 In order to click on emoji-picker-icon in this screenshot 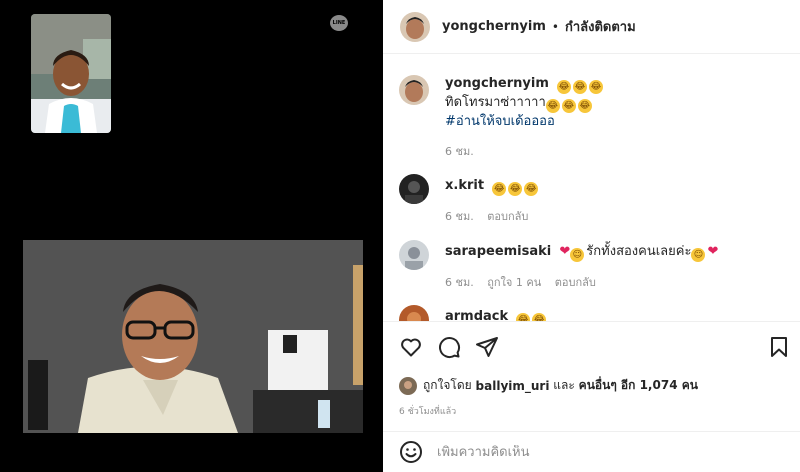, I will do `click(411, 452)`.